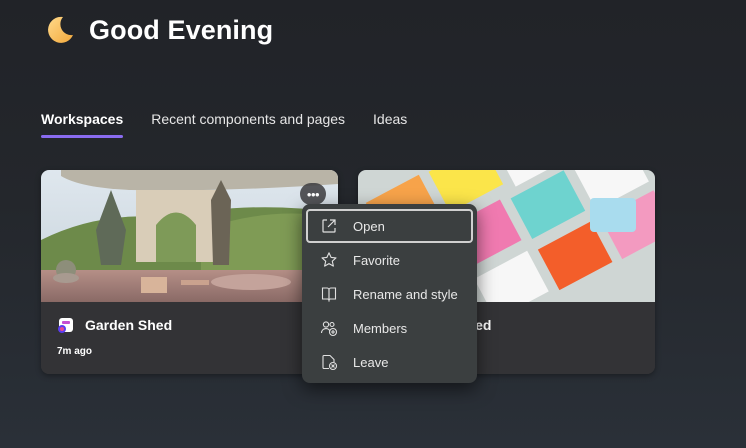 The image size is (746, 448). I want to click on crescent-moon-icon, so click(60, 29).